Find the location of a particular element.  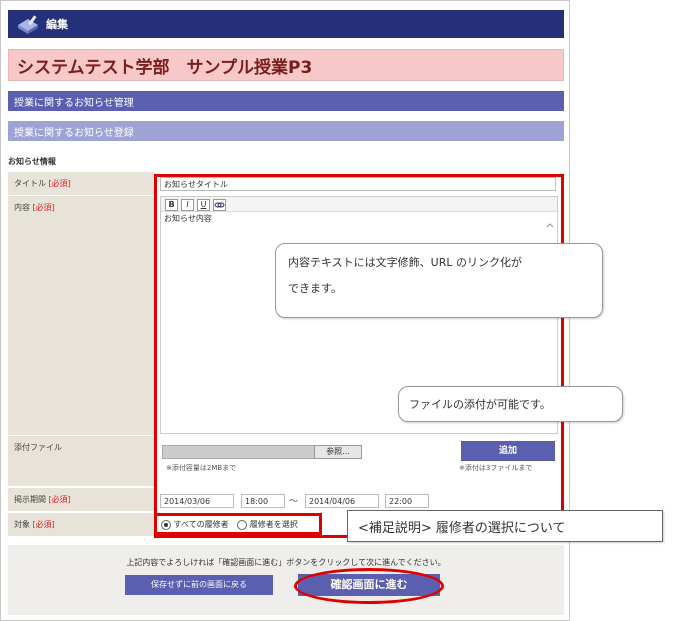

content-callout: 内容テキストには文字修飾、URL のリンク化が できます。 is located at coordinates (439, 280).